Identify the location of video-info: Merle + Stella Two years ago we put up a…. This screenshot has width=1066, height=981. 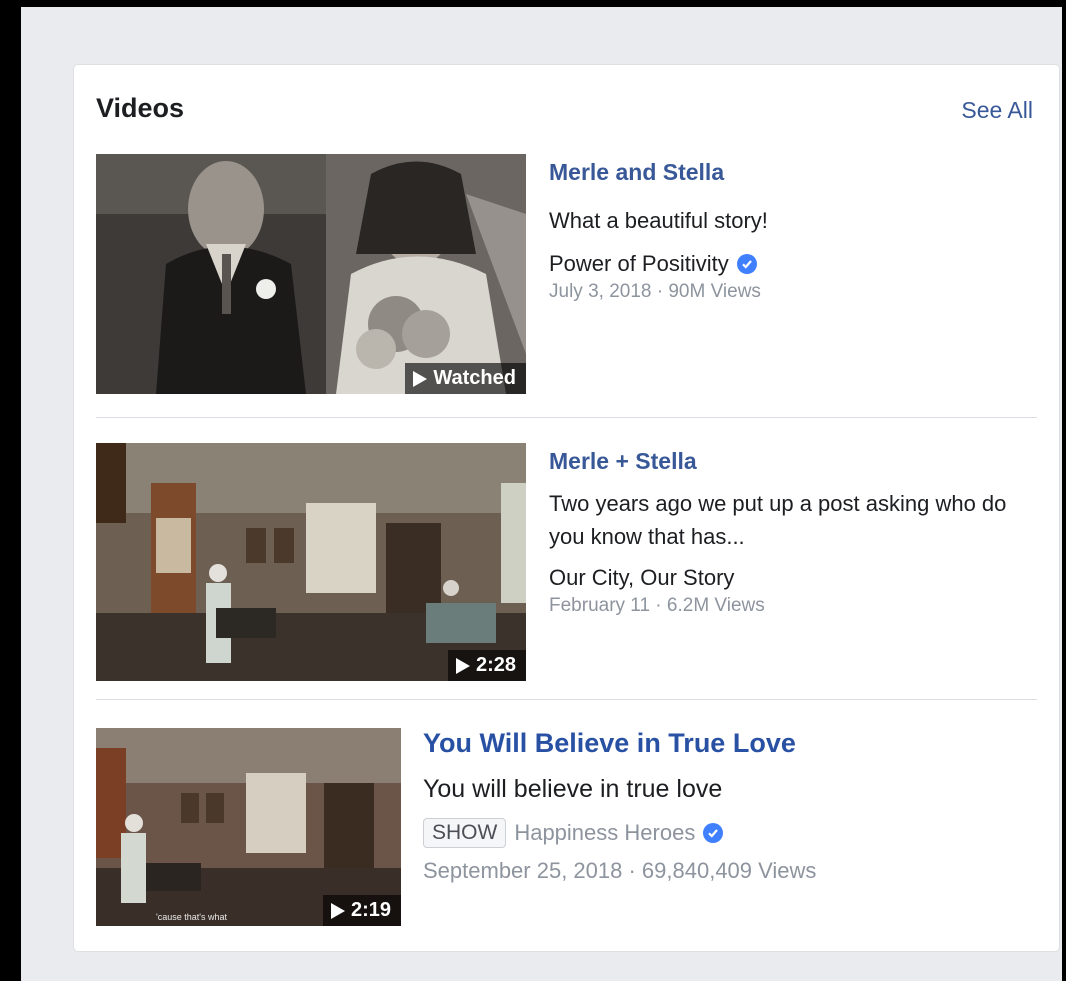
(793, 530).